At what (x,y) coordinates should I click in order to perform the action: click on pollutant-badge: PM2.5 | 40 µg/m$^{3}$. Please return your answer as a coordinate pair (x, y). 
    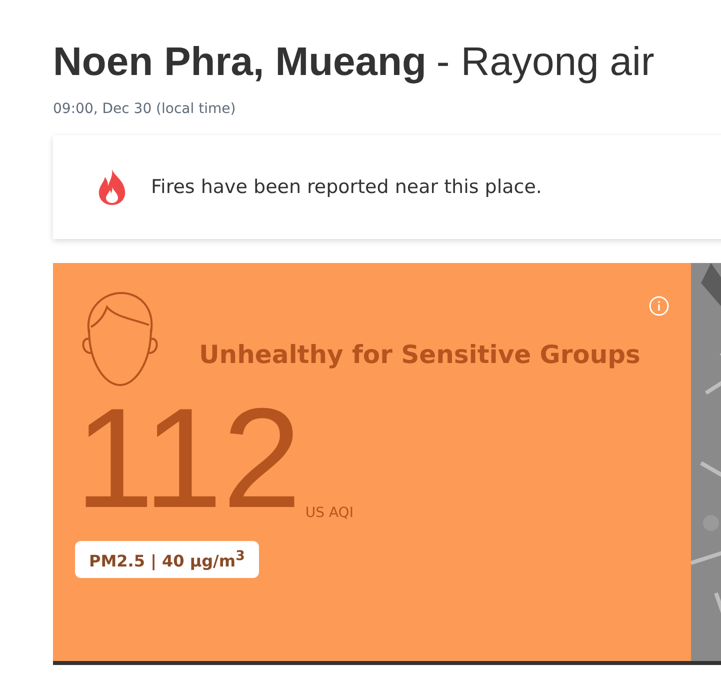
    Looking at the image, I should click on (167, 559).